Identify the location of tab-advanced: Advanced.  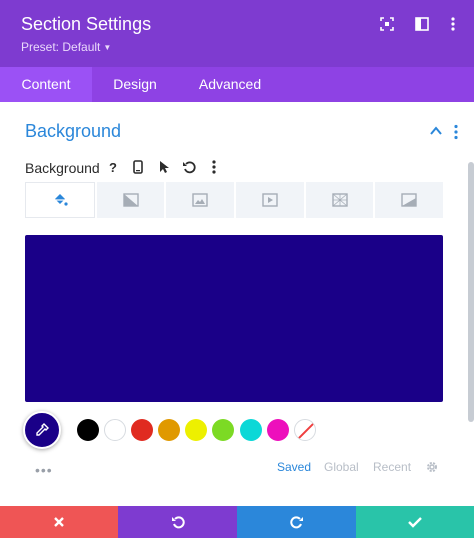
(230, 84).